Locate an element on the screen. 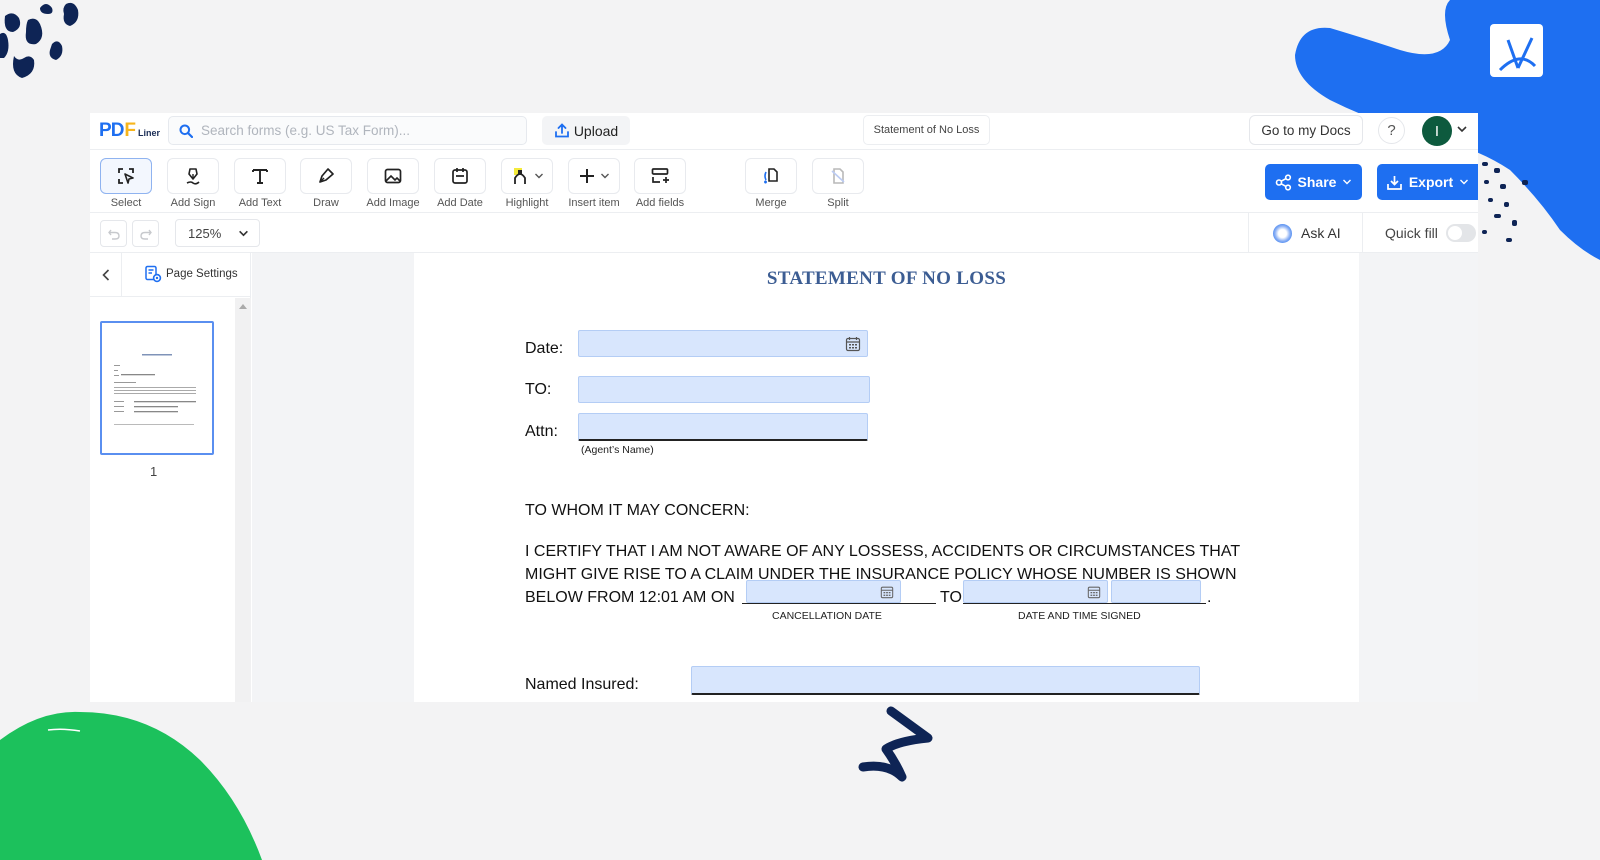  merge-icon is located at coordinates (771, 176).